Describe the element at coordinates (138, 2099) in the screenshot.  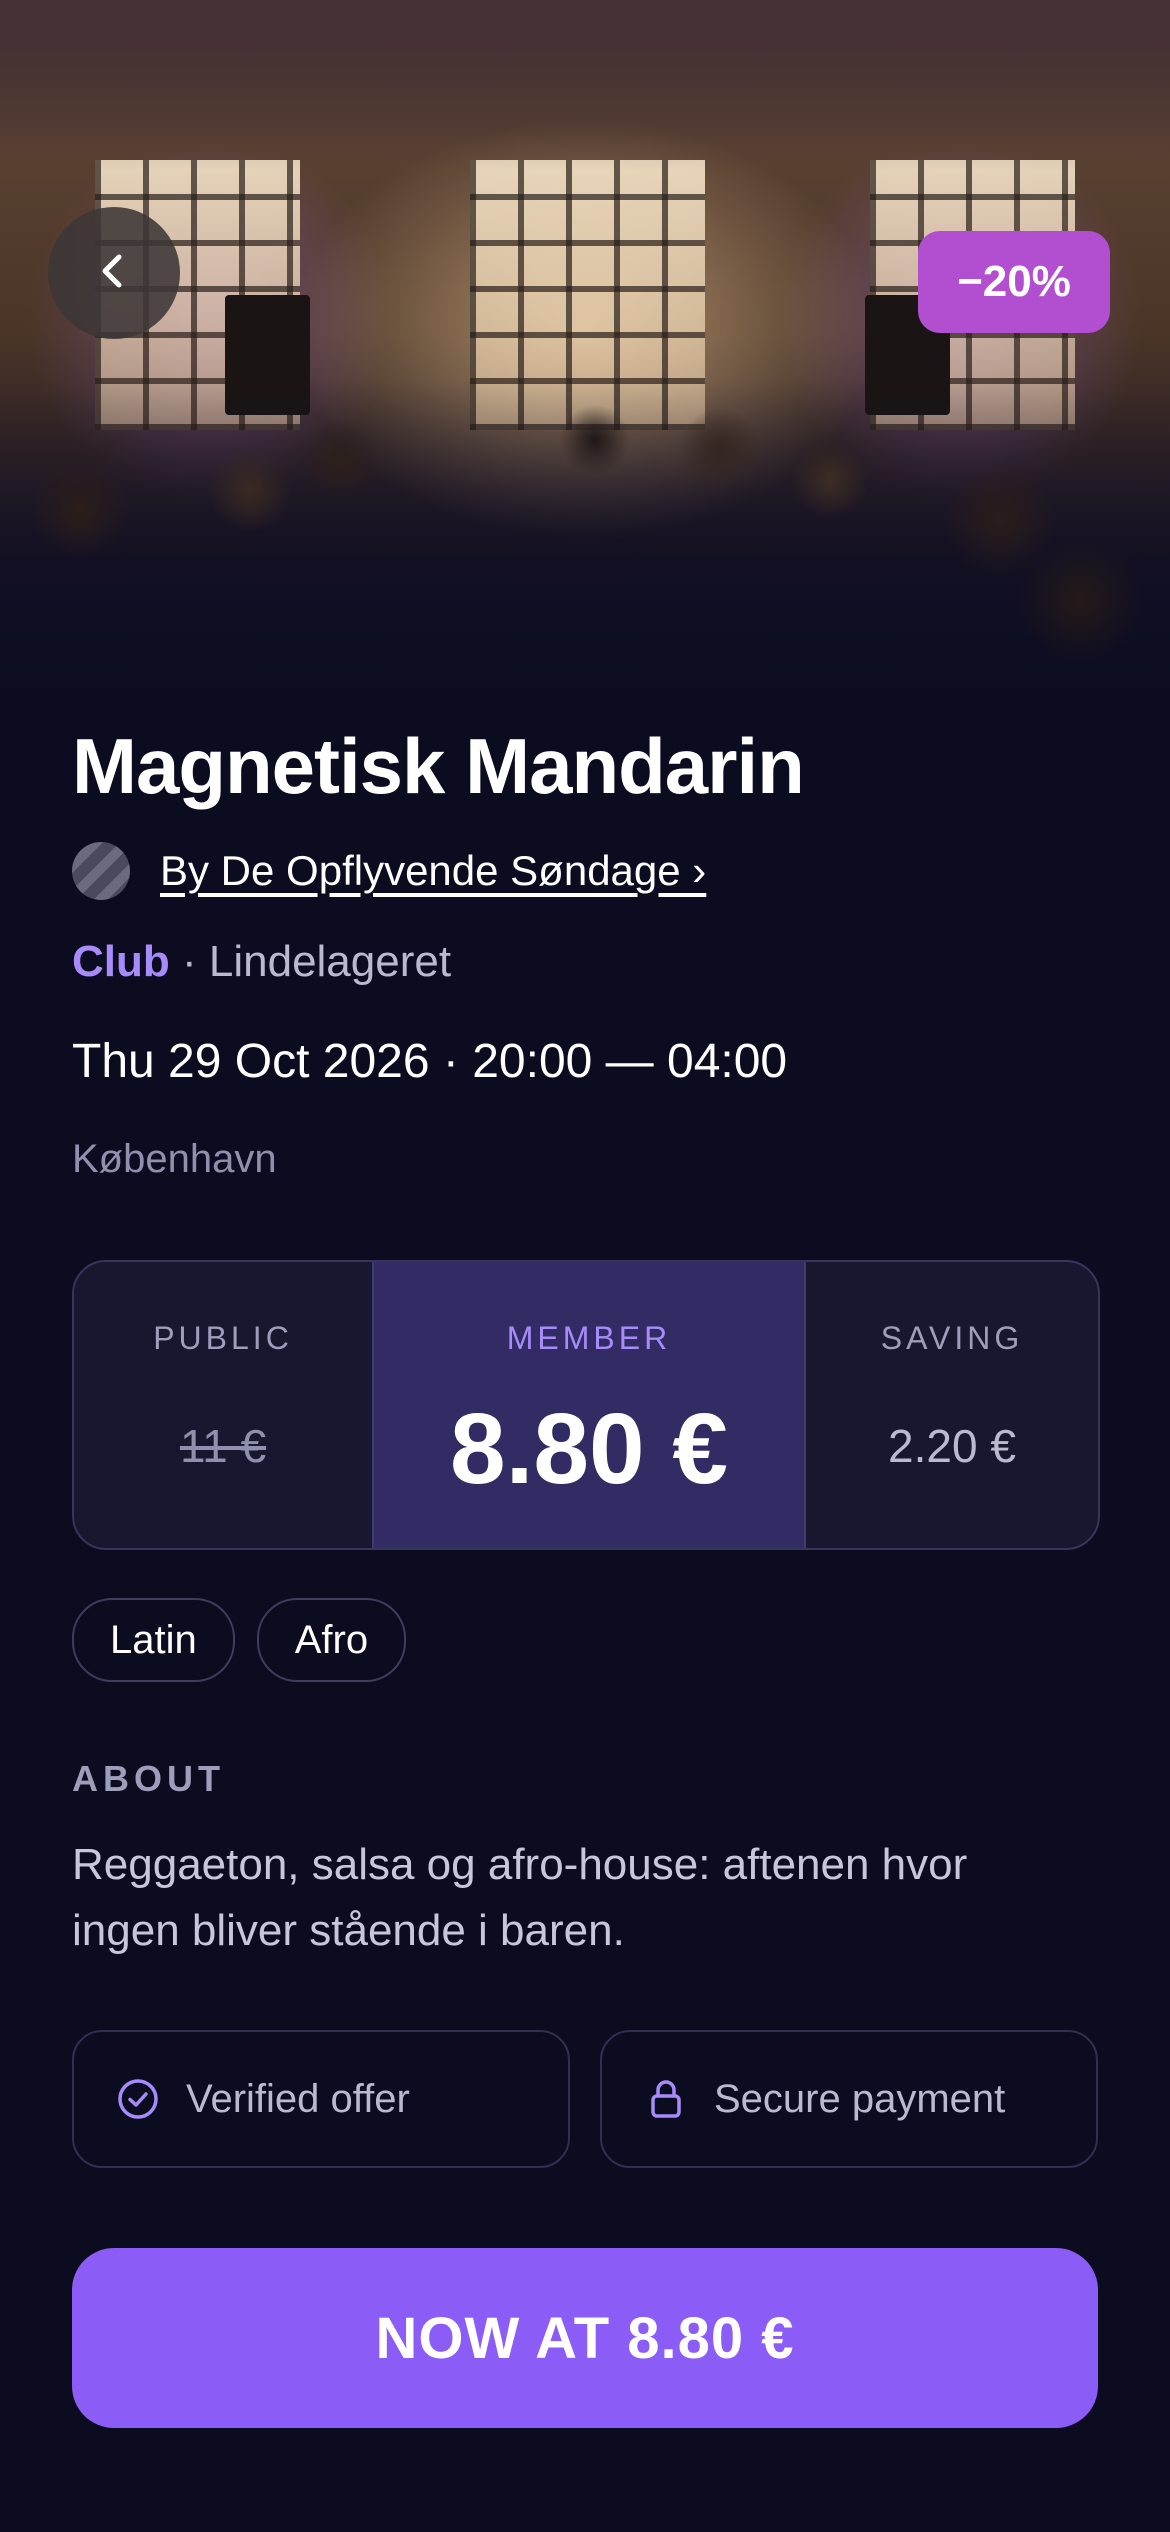
I see `check-circle-icon` at that location.